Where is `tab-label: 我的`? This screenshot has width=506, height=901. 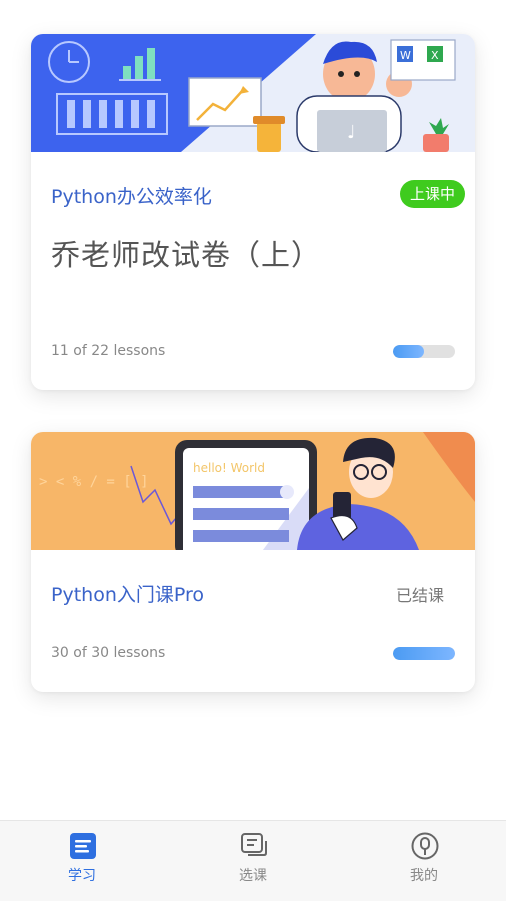 tab-label: 我的 is located at coordinates (424, 876).